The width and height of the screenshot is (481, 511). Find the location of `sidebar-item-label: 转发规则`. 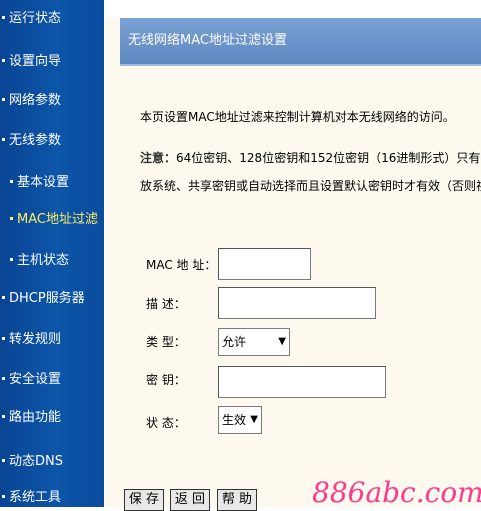

sidebar-item-label: 转发规则 is located at coordinates (35, 339).